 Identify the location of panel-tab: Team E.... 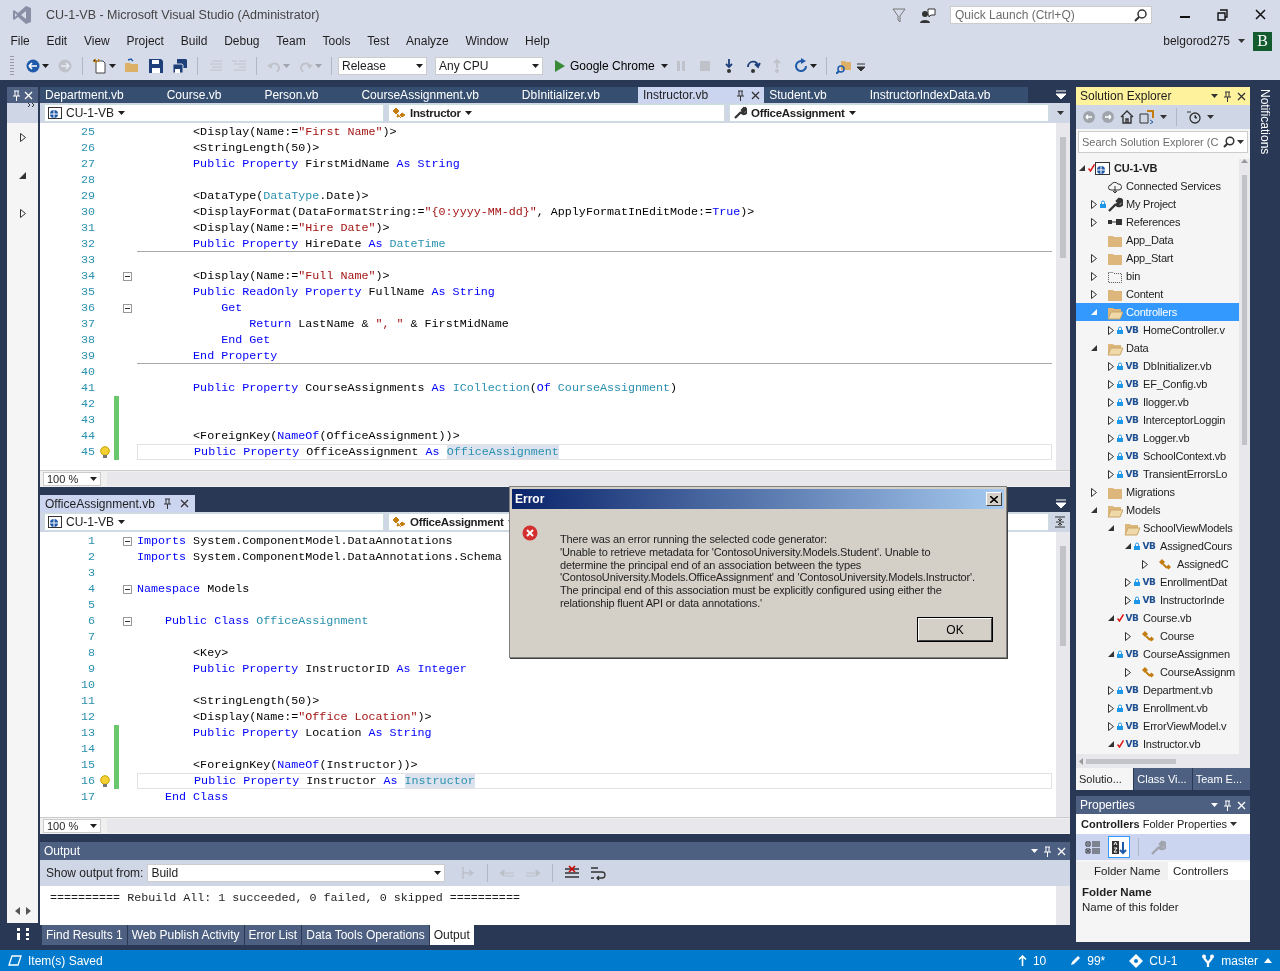
(1221, 779).